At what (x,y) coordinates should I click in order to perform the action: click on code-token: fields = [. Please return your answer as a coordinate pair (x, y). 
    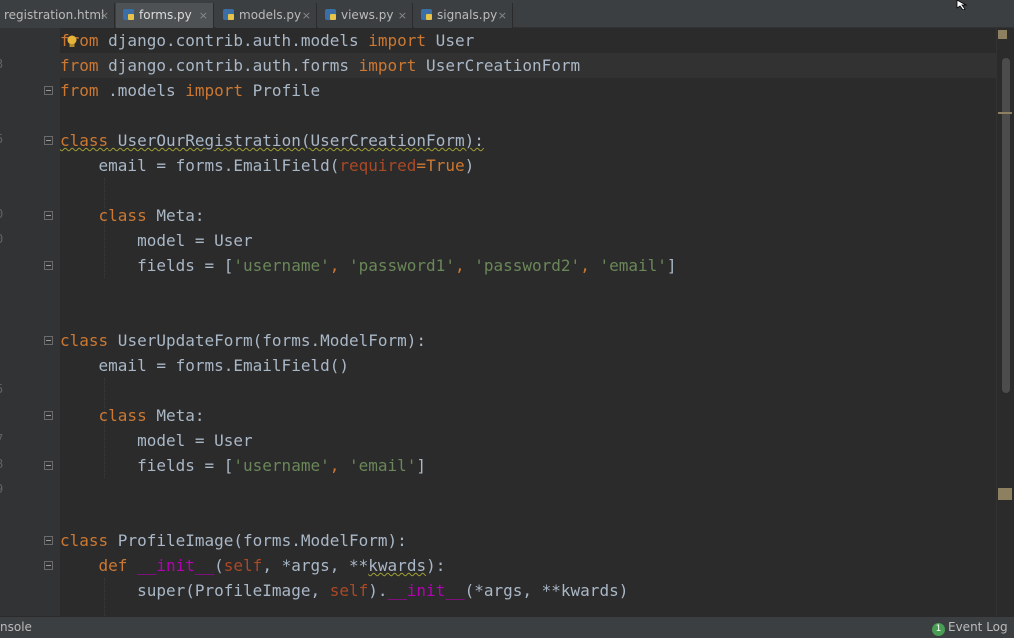
    Looking at the image, I should click on (147, 265).